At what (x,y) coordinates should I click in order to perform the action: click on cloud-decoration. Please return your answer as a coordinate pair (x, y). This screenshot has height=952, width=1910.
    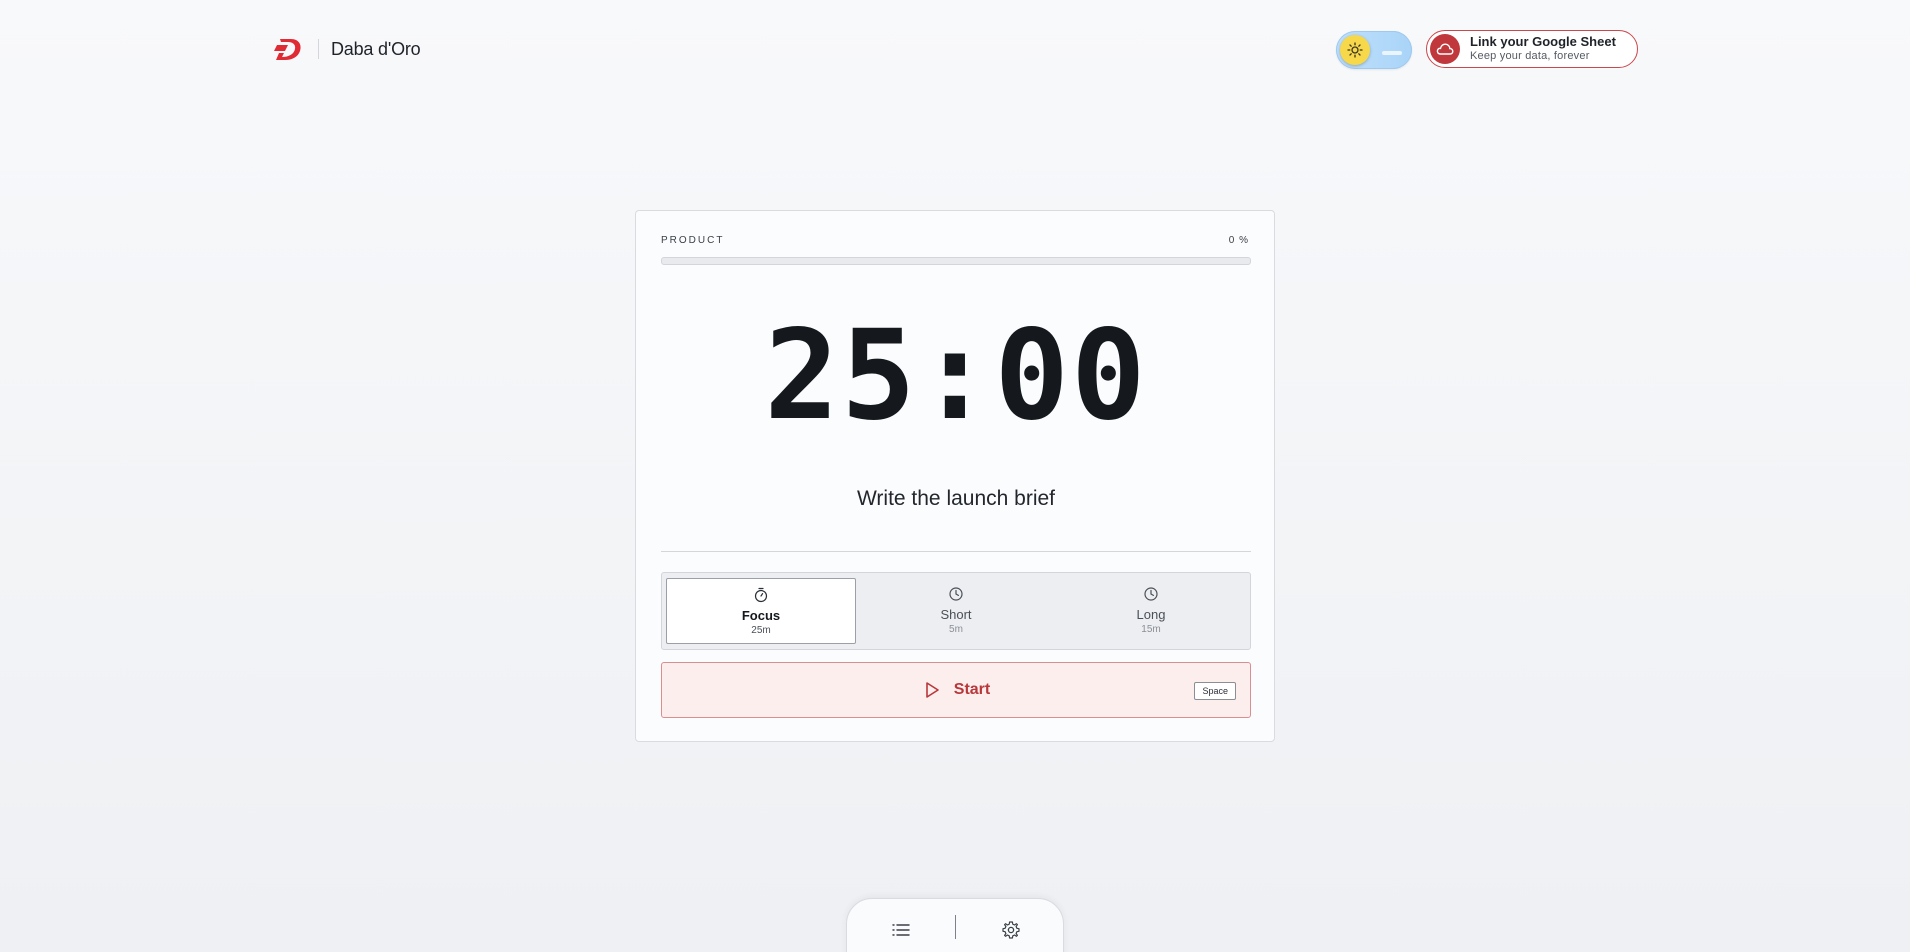
    Looking at the image, I should click on (1392, 53).